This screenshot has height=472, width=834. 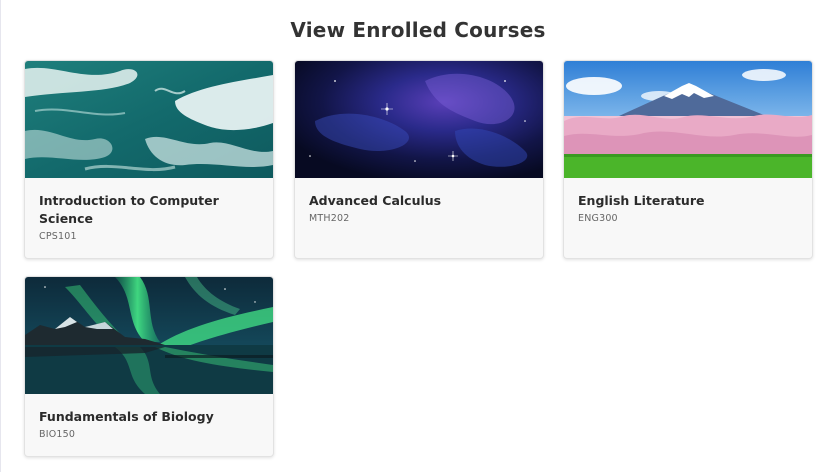 What do you see at coordinates (375, 200) in the screenshot?
I see `course-title: Advanced Calculus` at bounding box center [375, 200].